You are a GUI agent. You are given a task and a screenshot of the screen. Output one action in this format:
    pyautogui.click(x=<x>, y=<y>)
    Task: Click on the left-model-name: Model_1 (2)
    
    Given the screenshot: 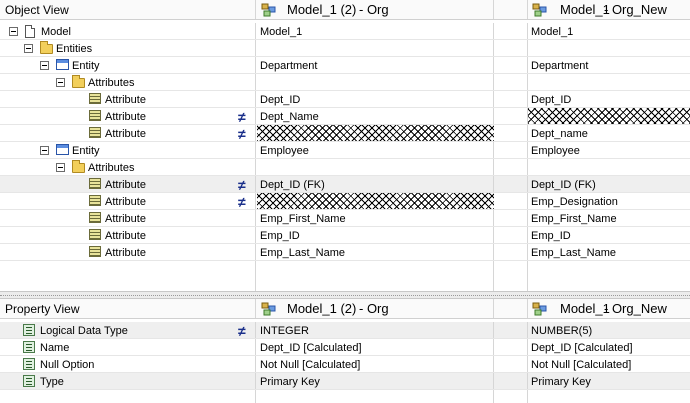 What is the action you would take?
    pyautogui.click(x=322, y=9)
    